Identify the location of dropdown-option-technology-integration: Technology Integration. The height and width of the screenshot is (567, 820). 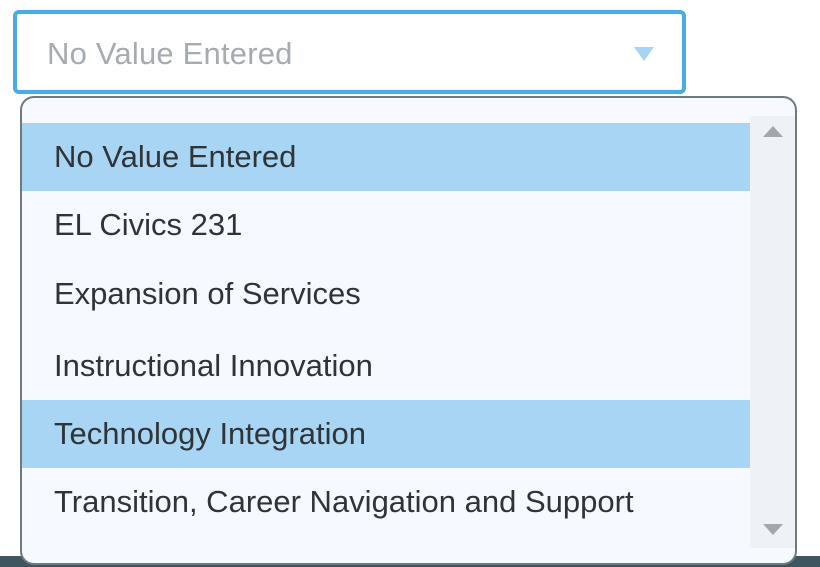
(386, 434).